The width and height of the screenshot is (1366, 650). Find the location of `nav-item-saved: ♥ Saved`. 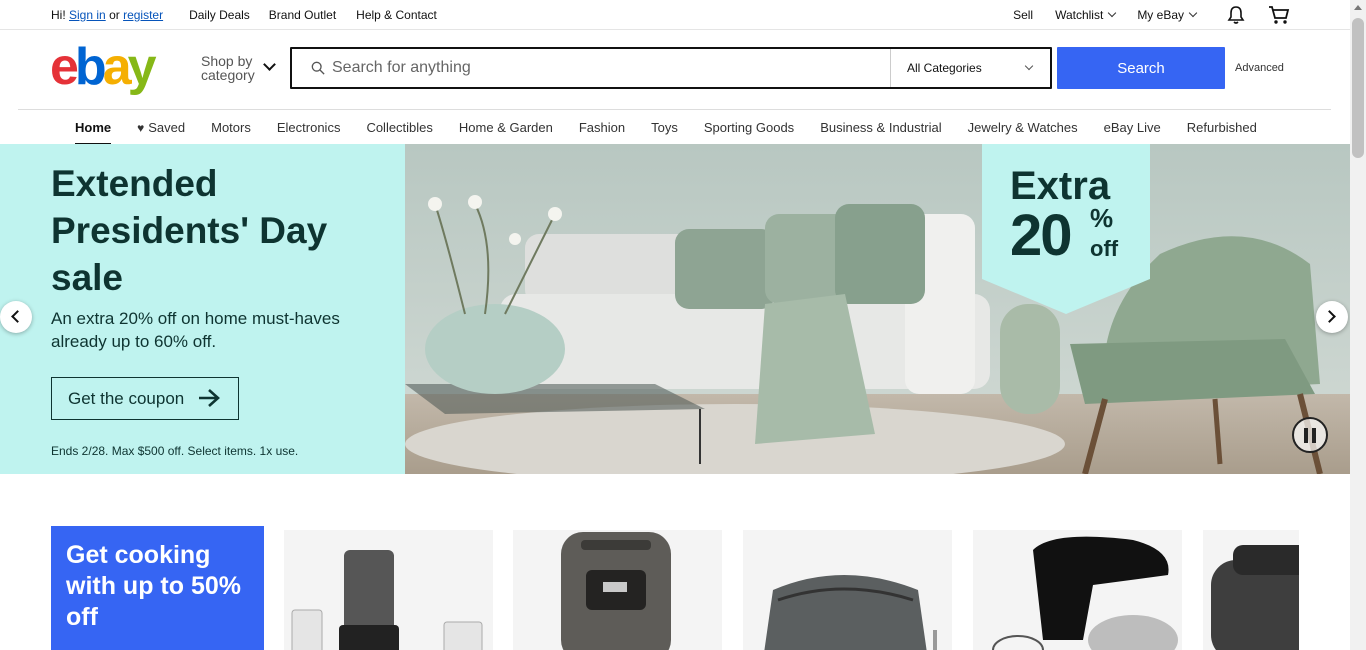

nav-item-saved: ♥ Saved is located at coordinates (161, 127).